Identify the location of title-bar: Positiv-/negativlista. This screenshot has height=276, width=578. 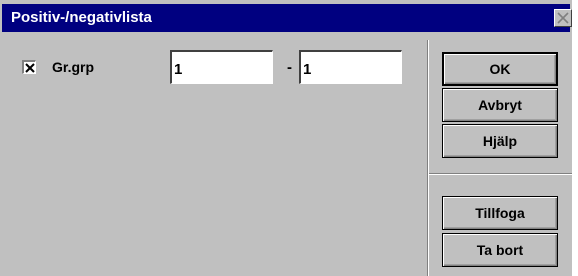
(286, 18).